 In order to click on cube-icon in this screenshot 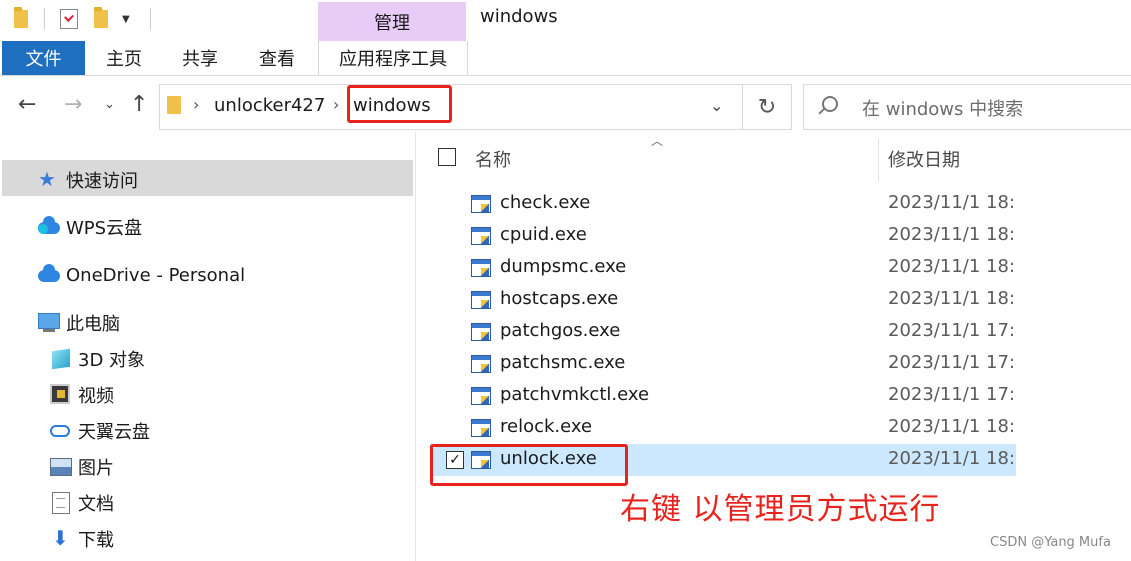, I will do `click(61, 359)`.